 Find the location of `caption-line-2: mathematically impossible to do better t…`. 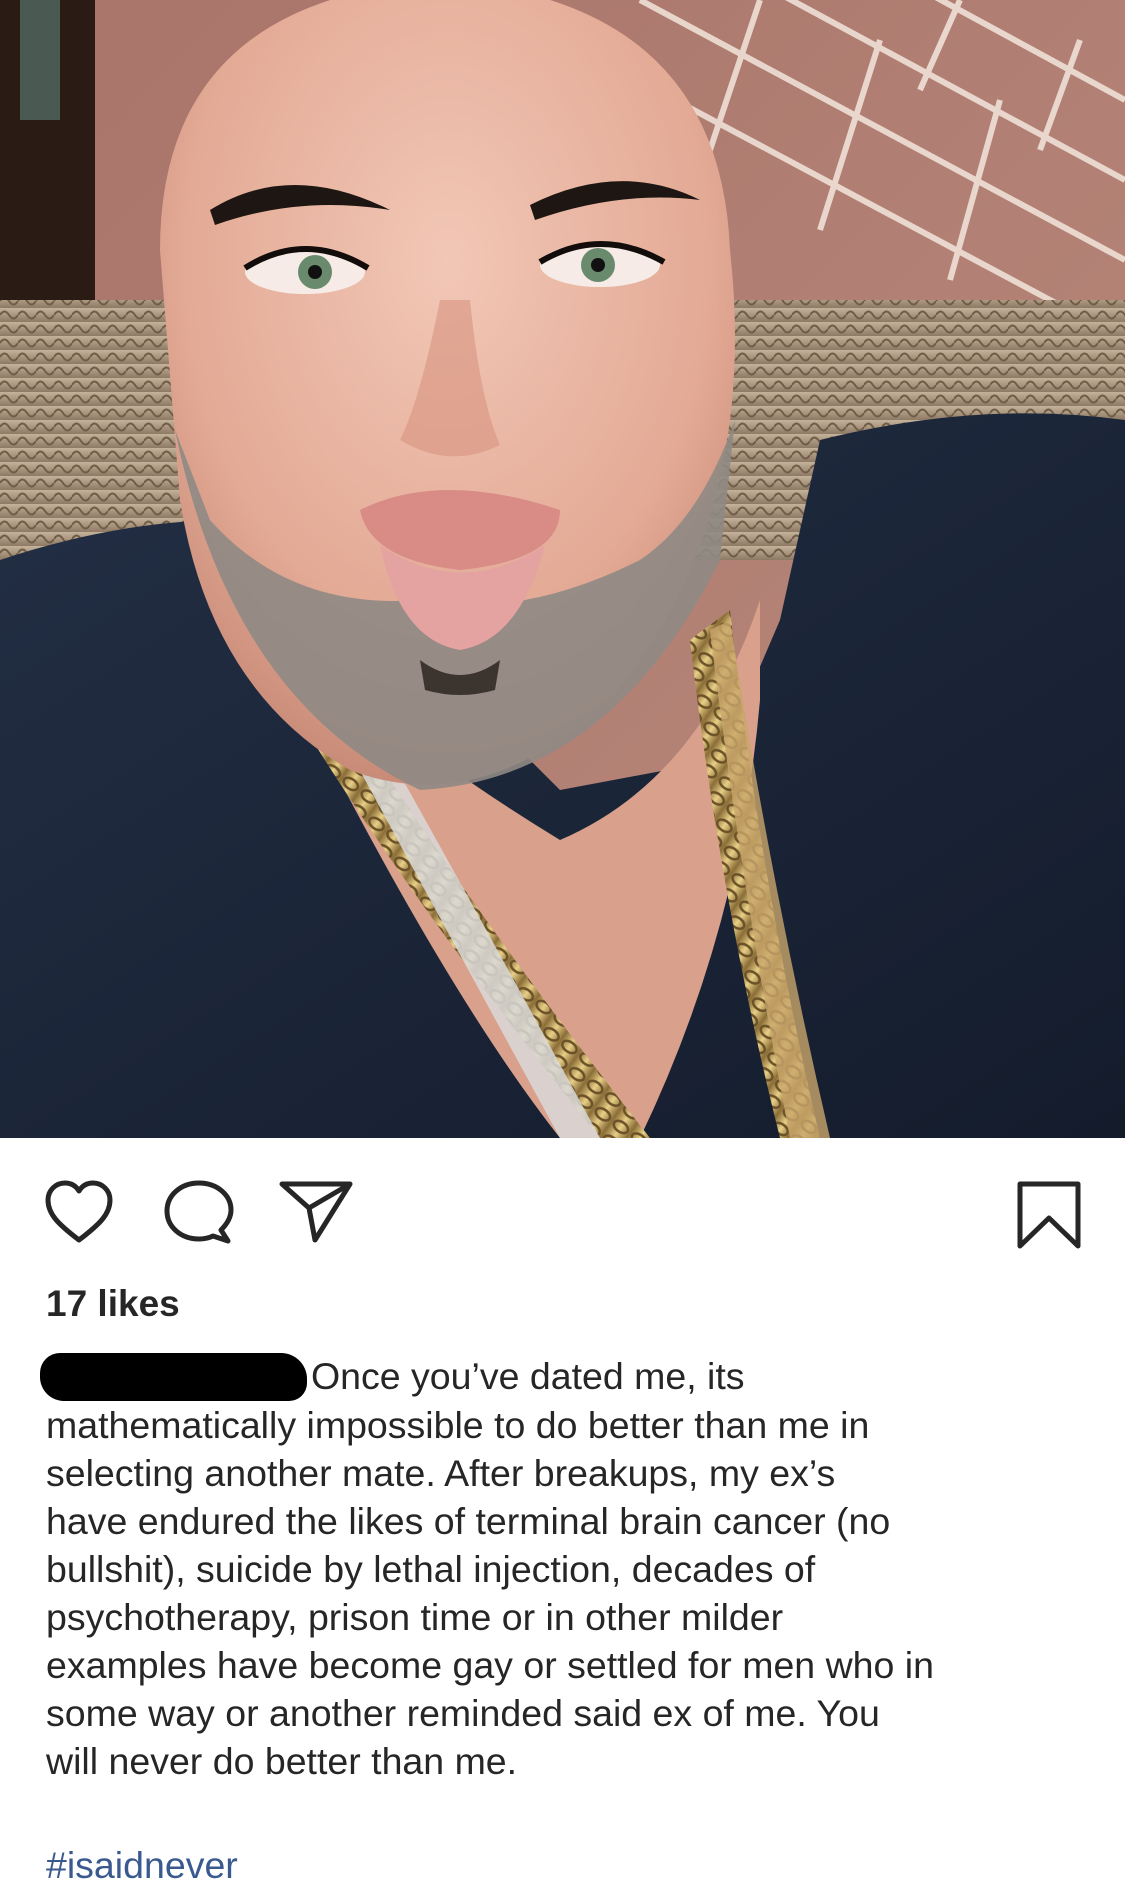

caption-line-2: mathematically impossible to do better t… is located at coordinates (458, 1425).